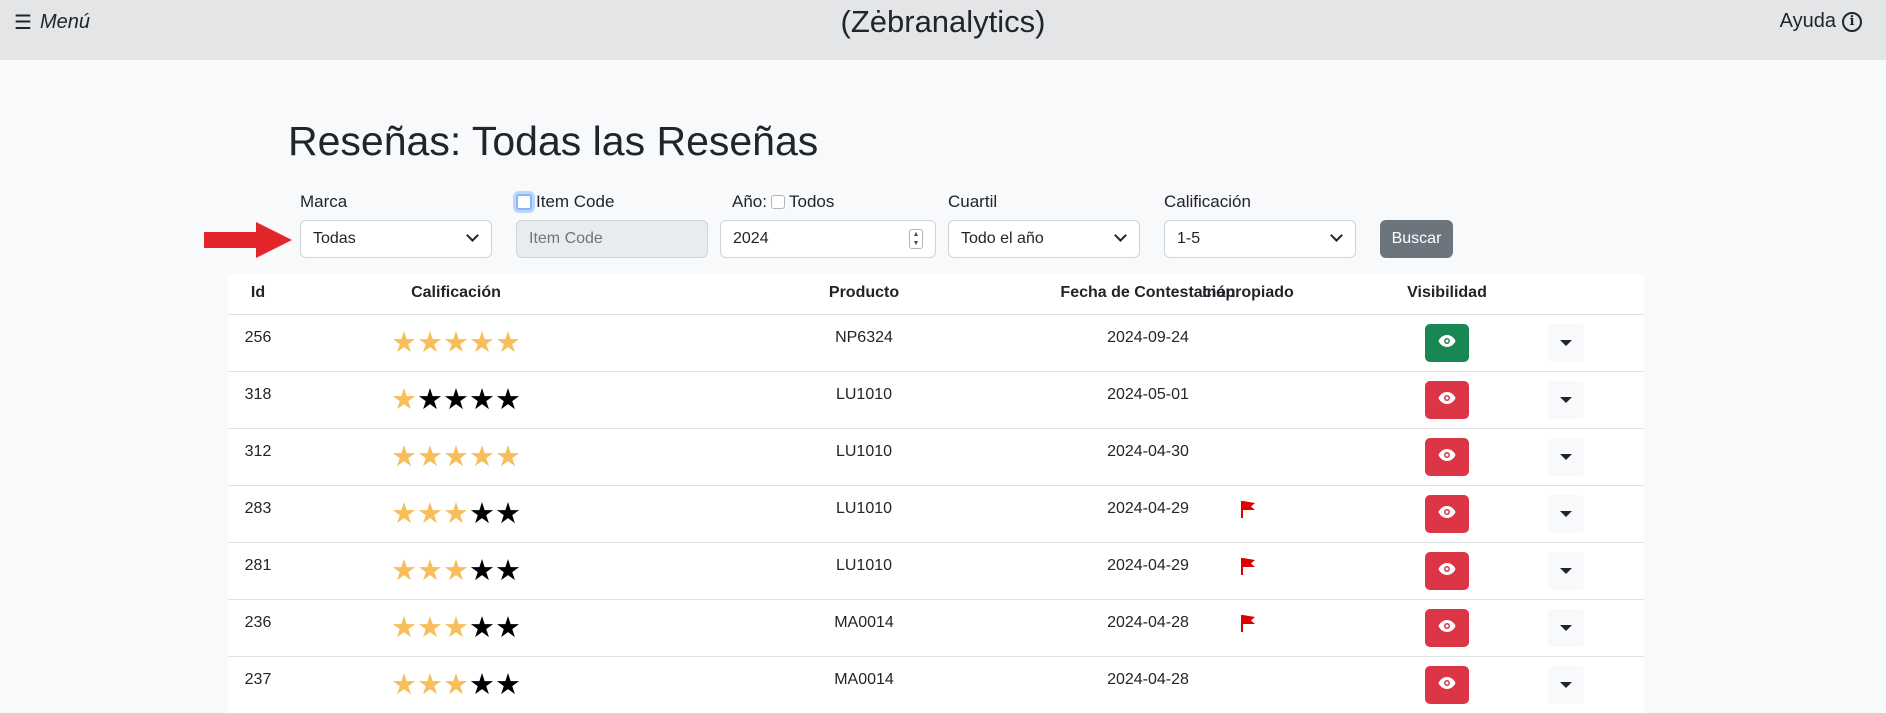 The height and width of the screenshot is (713, 1886). Describe the element at coordinates (1852, 21) in the screenshot. I see `info-icon: i` at that location.